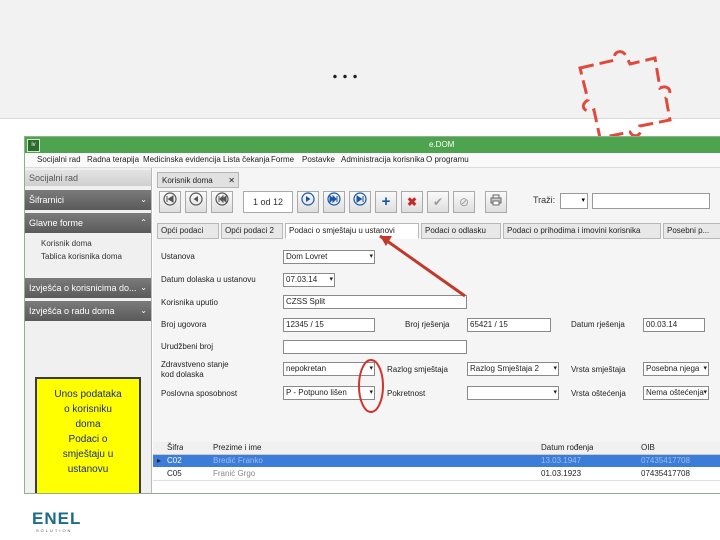 Image resolution: width=720 pixels, height=540 pixels. I want to click on company-logo: ENEL SOLUTION, so click(56, 521).